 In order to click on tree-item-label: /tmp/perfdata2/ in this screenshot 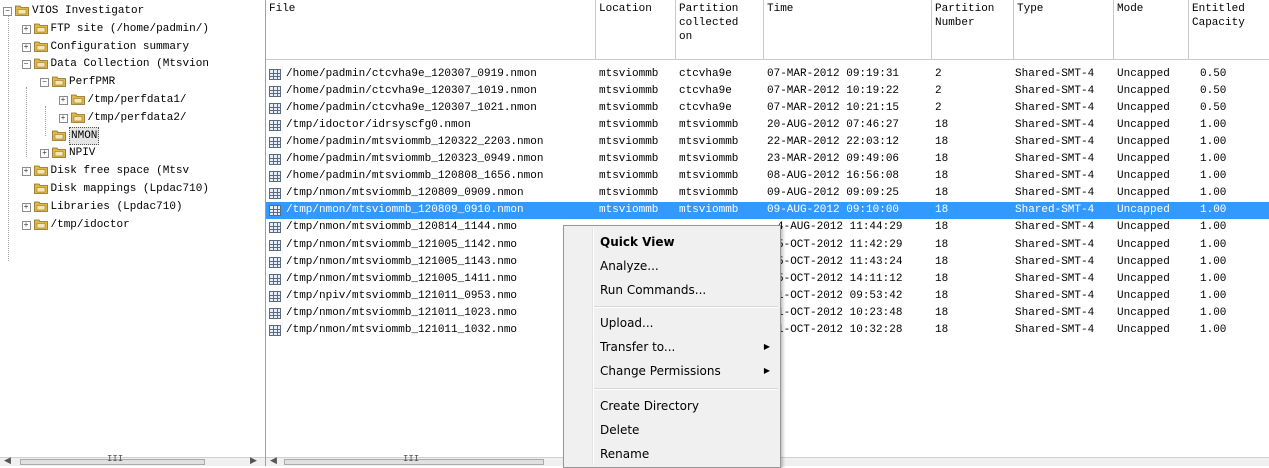, I will do `click(137, 117)`.